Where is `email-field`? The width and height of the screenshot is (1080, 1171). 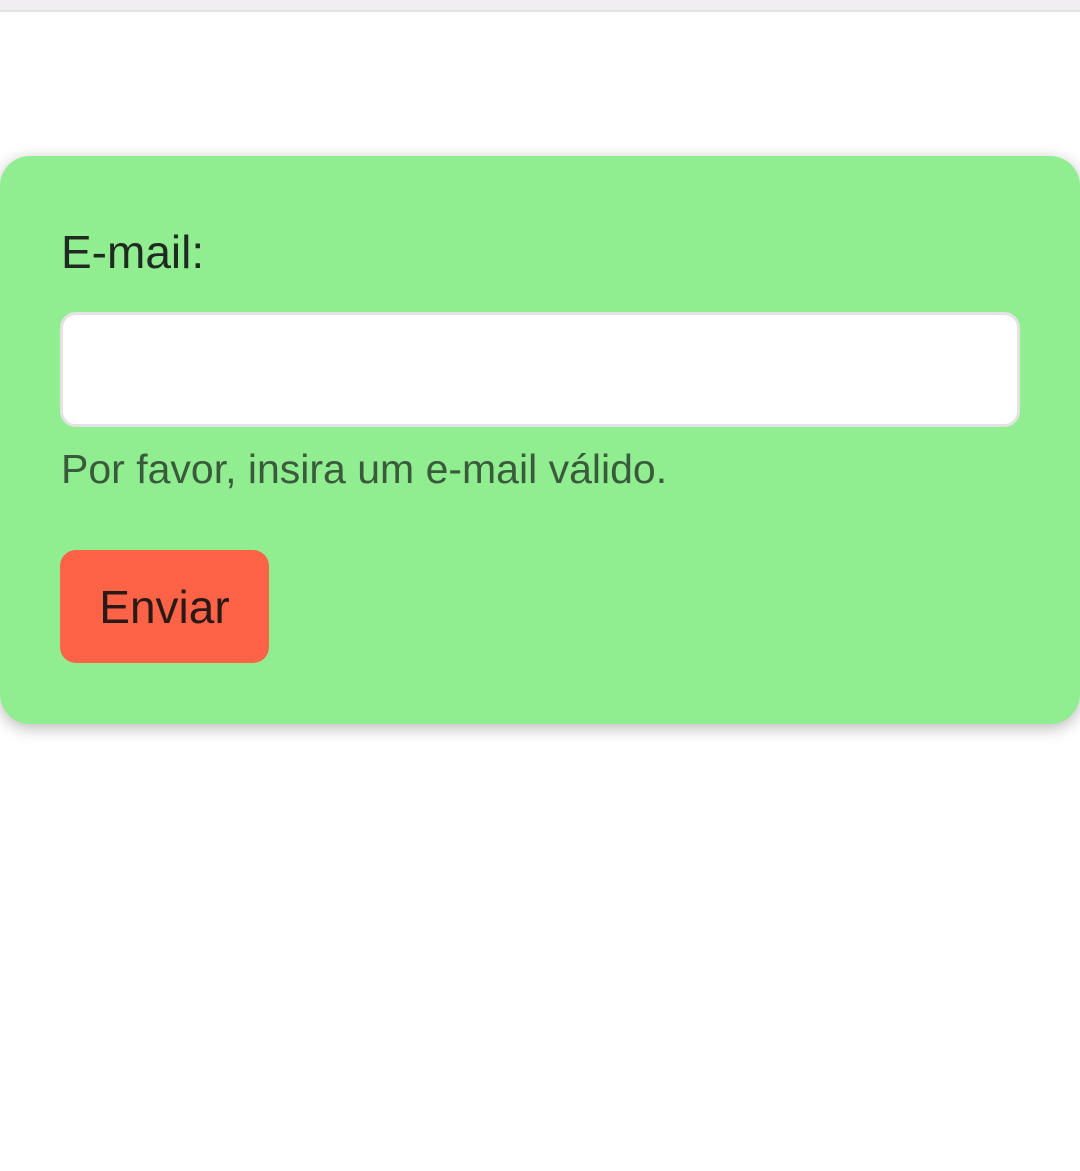
email-field is located at coordinates (540, 369).